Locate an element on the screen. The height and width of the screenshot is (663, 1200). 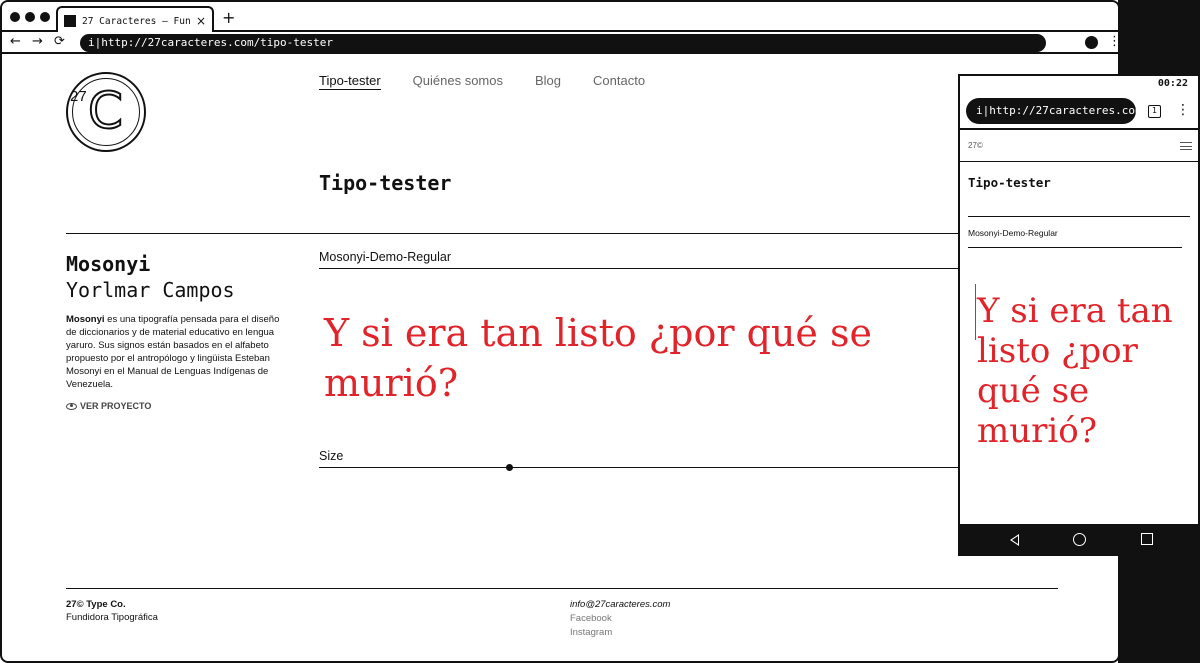
close-tab-icon: × is located at coordinates (201, 21).